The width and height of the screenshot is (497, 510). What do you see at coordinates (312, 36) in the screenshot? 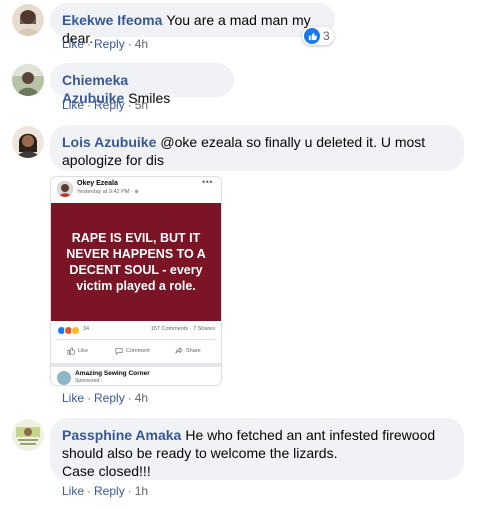
I see `like-reaction-icon` at bounding box center [312, 36].